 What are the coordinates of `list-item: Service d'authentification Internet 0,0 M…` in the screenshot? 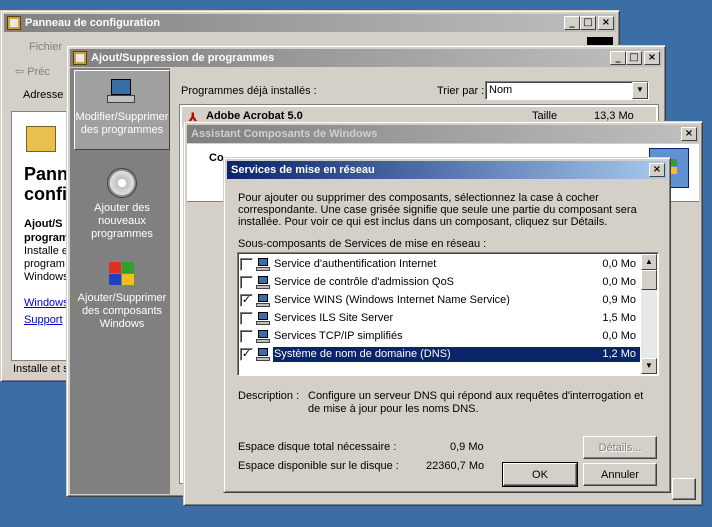 It's located at (440, 264).